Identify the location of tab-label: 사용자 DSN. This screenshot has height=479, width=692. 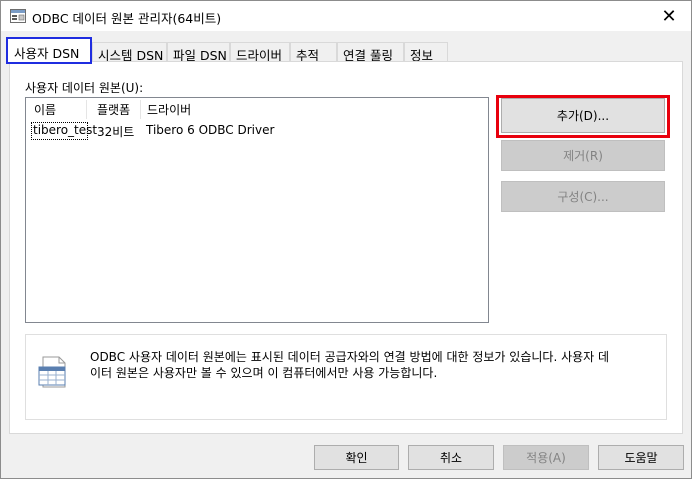
(47, 53).